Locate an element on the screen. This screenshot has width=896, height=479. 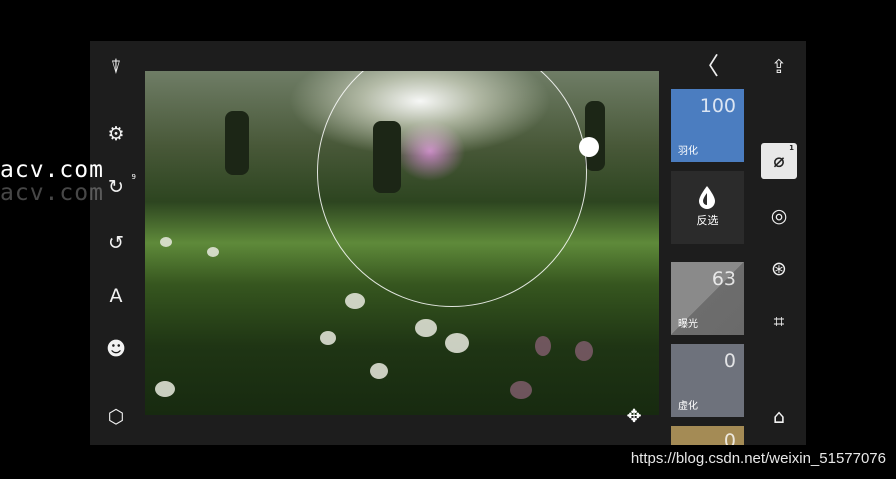
back-chevron-icon: 〈 is located at coordinates (707, 65).